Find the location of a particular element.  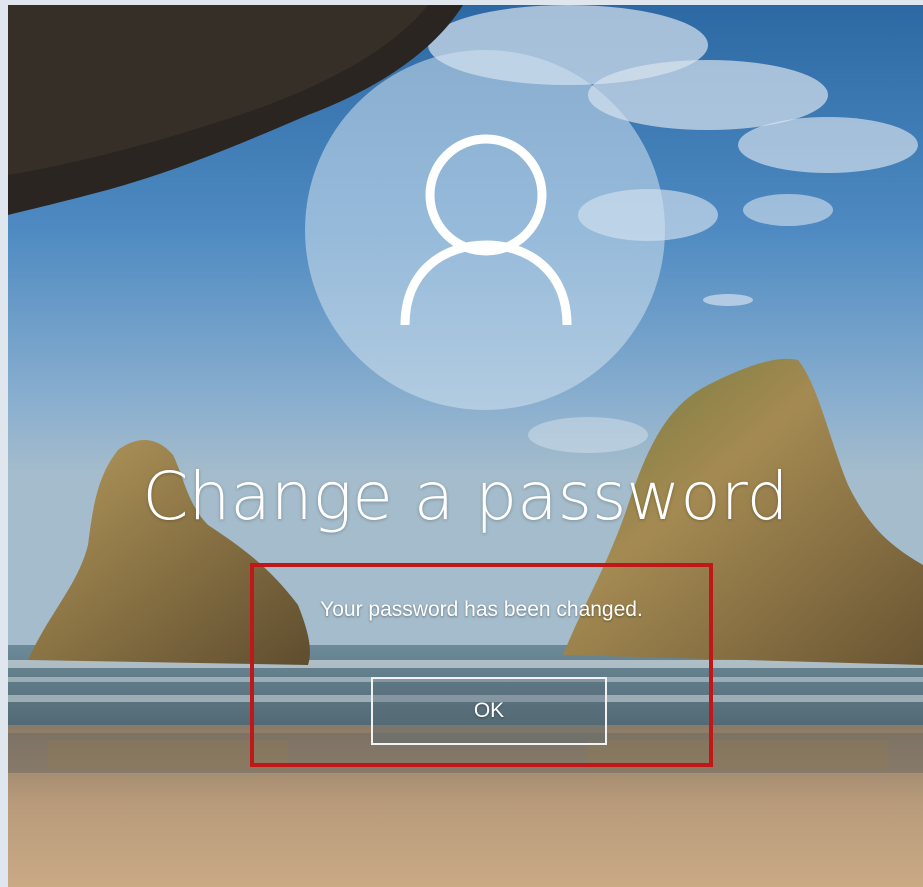

status-message: Your password has been changed. is located at coordinates (481, 609).